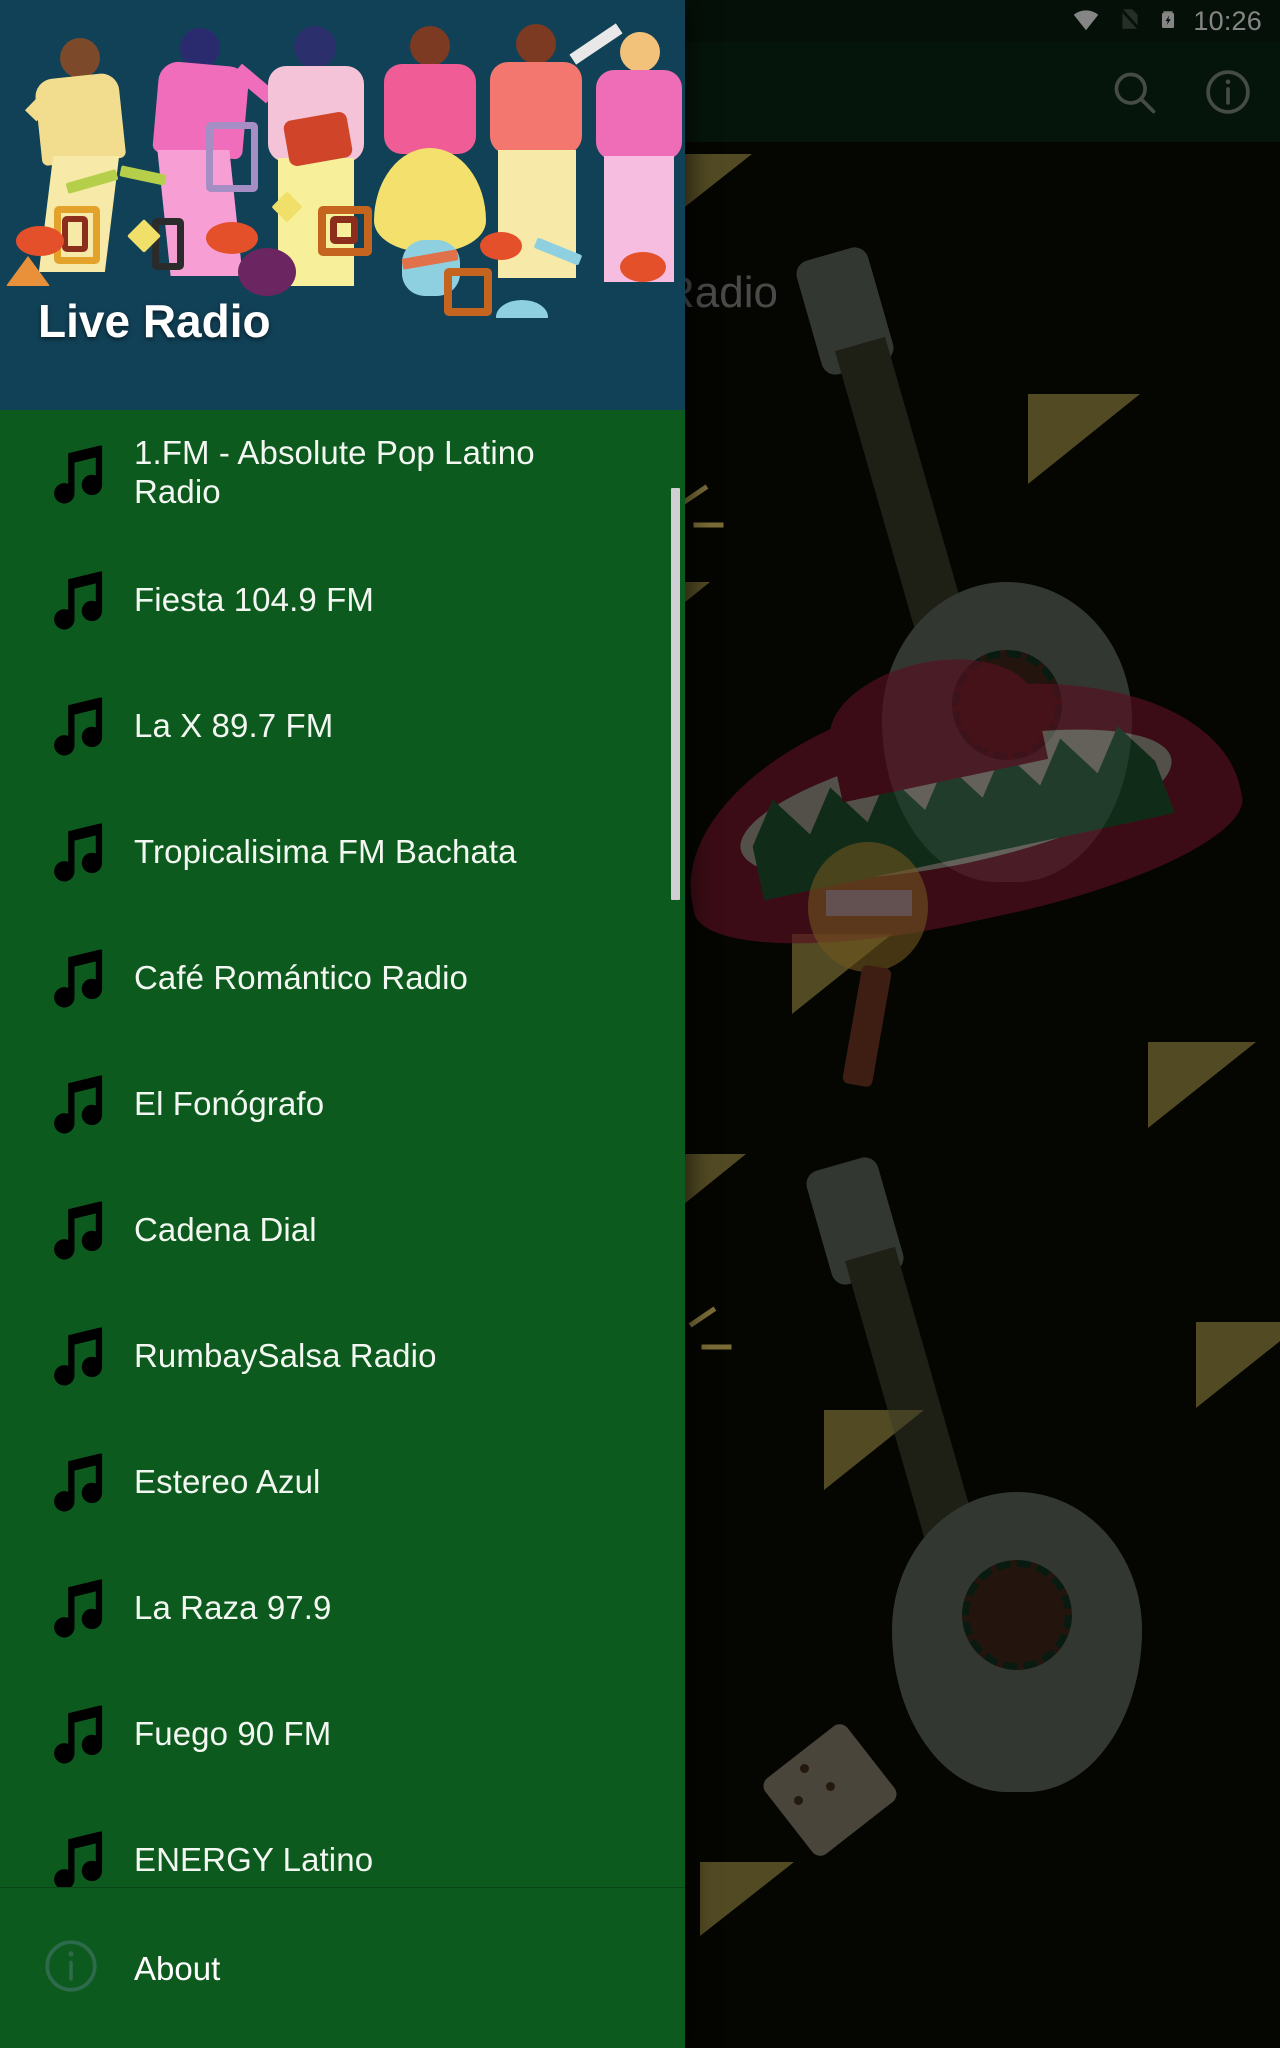 Image resolution: width=1280 pixels, height=2048 pixels. I want to click on list-item: Fuego 90 FM, so click(342, 1733).